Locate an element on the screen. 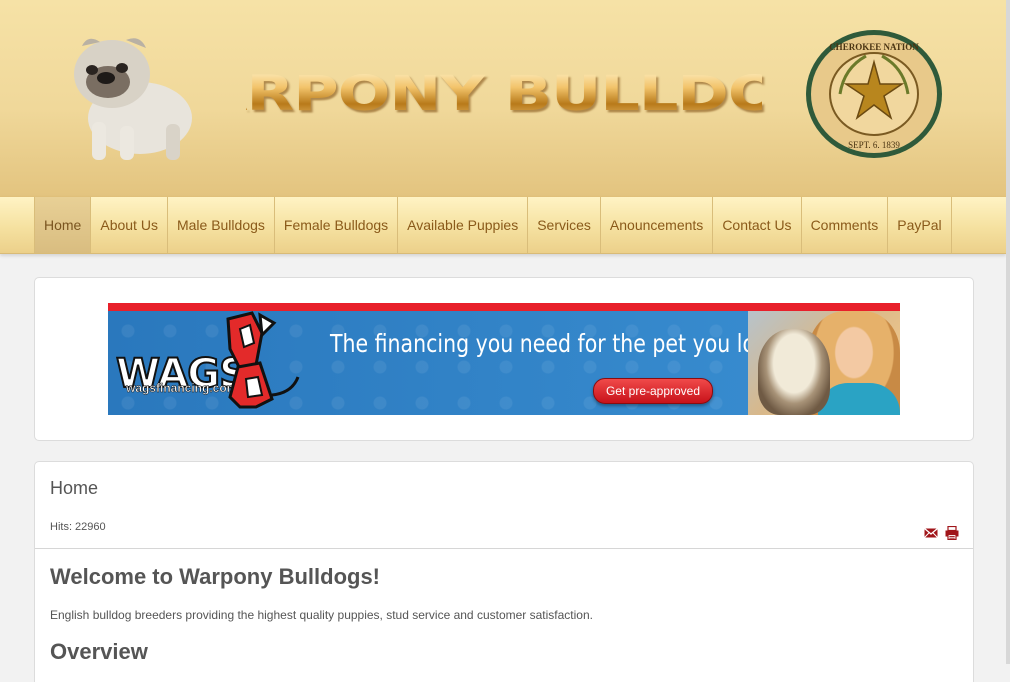  svg-text: CHEROKEE NATION is located at coordinates (874, 47).